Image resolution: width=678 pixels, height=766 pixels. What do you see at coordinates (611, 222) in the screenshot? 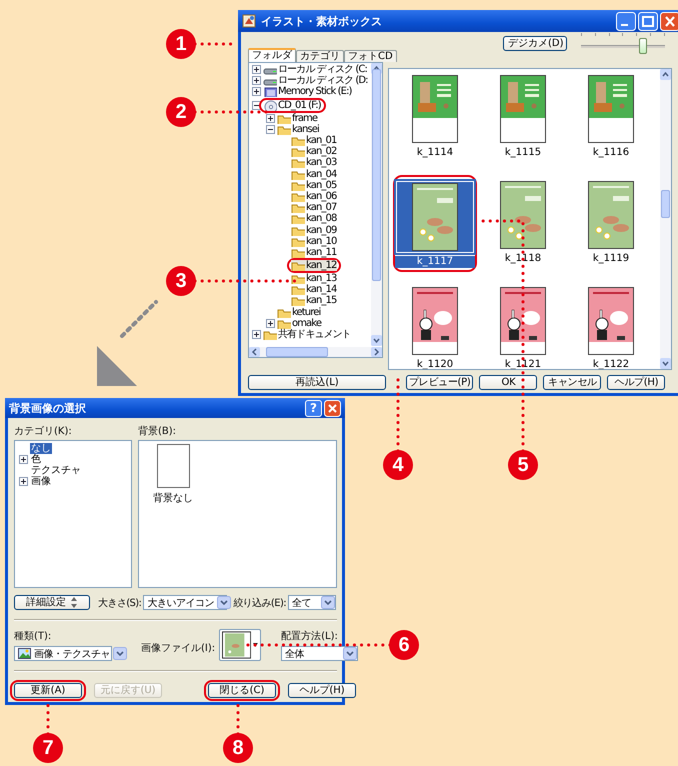
I see `thumbnail-item: k_1119` at bounding box center [611, 222].